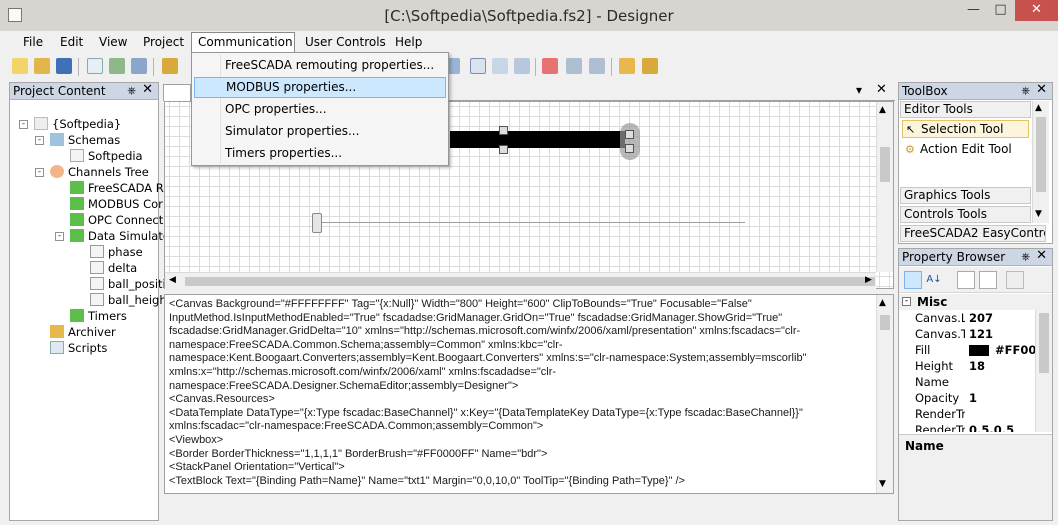 The height and width of the screenshot is (525, 1058). Describe the element at coordinates (650, 66) in the screenshot. I see `send-back-icon` at that location.